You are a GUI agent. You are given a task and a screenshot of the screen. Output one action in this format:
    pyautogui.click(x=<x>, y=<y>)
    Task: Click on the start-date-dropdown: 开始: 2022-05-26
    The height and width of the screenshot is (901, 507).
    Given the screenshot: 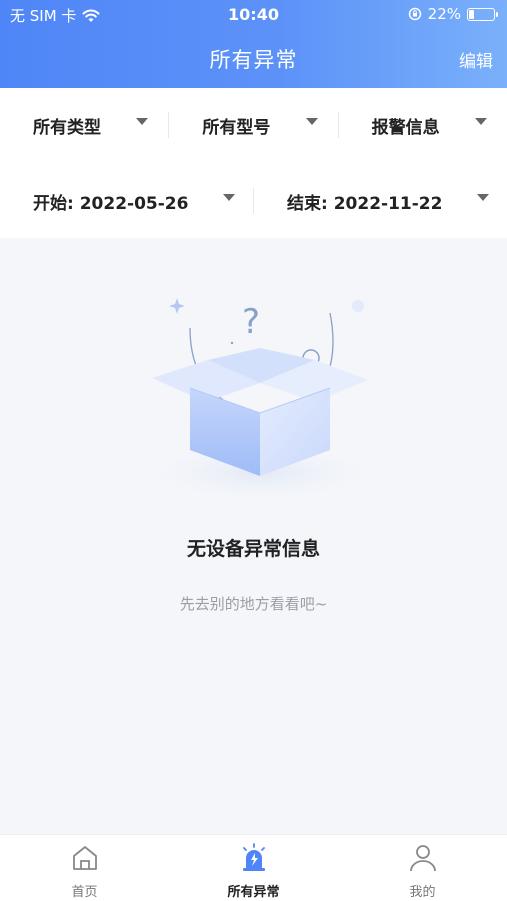 What is the action you would take?
    pyautogui.click(x=126, y=201)
    